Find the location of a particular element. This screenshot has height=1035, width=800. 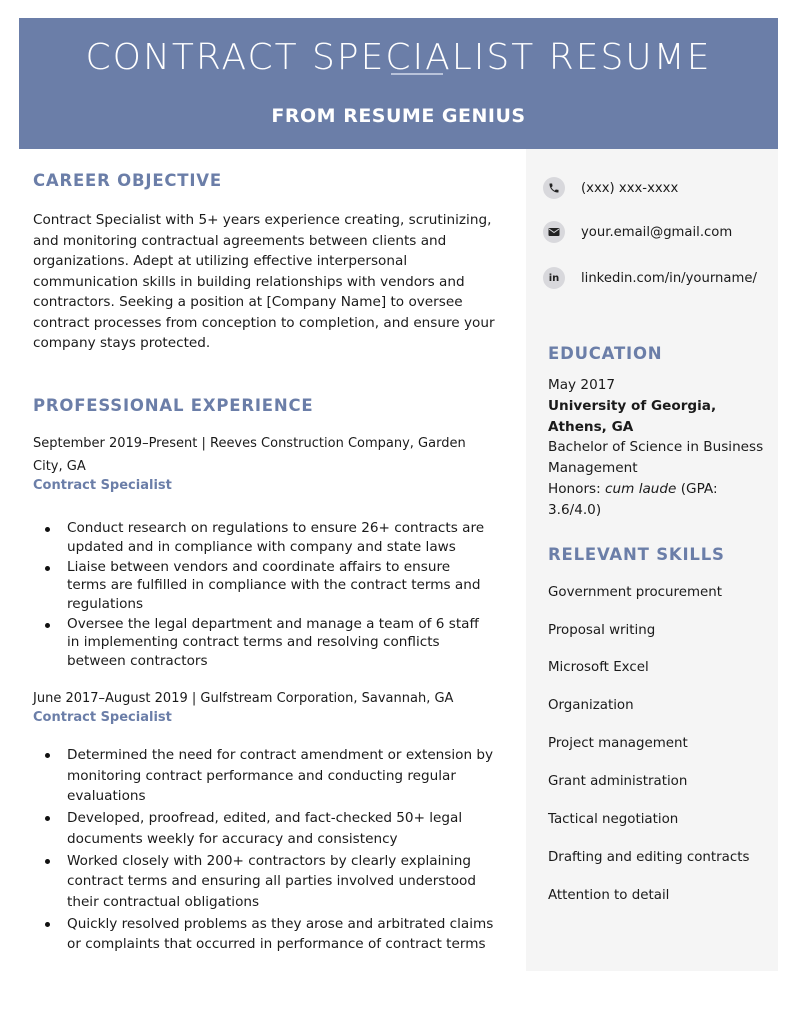

education-date: May 2017 is located at coordinates (582, 385).